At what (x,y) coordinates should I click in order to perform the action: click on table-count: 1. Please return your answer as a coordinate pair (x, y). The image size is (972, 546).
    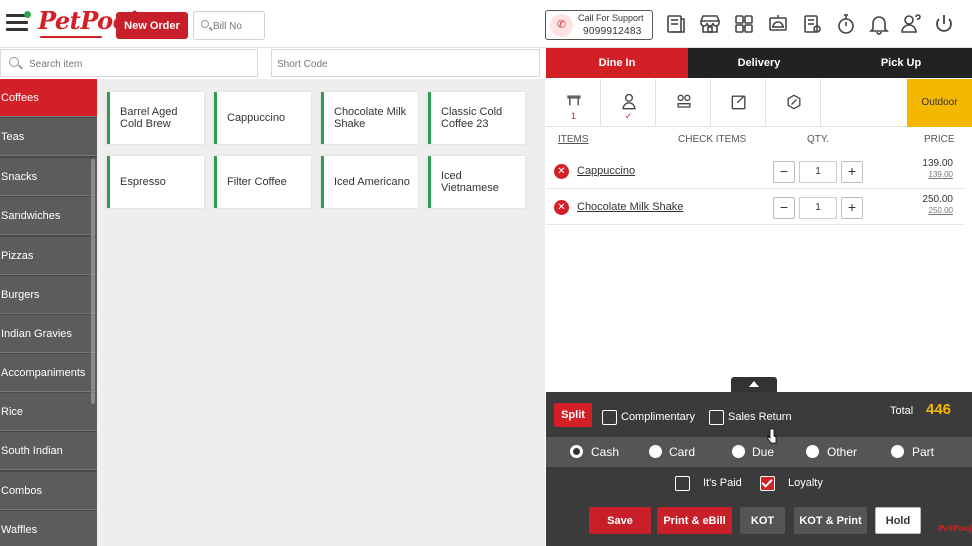
    Looking at the image, I should click on (573, 116).